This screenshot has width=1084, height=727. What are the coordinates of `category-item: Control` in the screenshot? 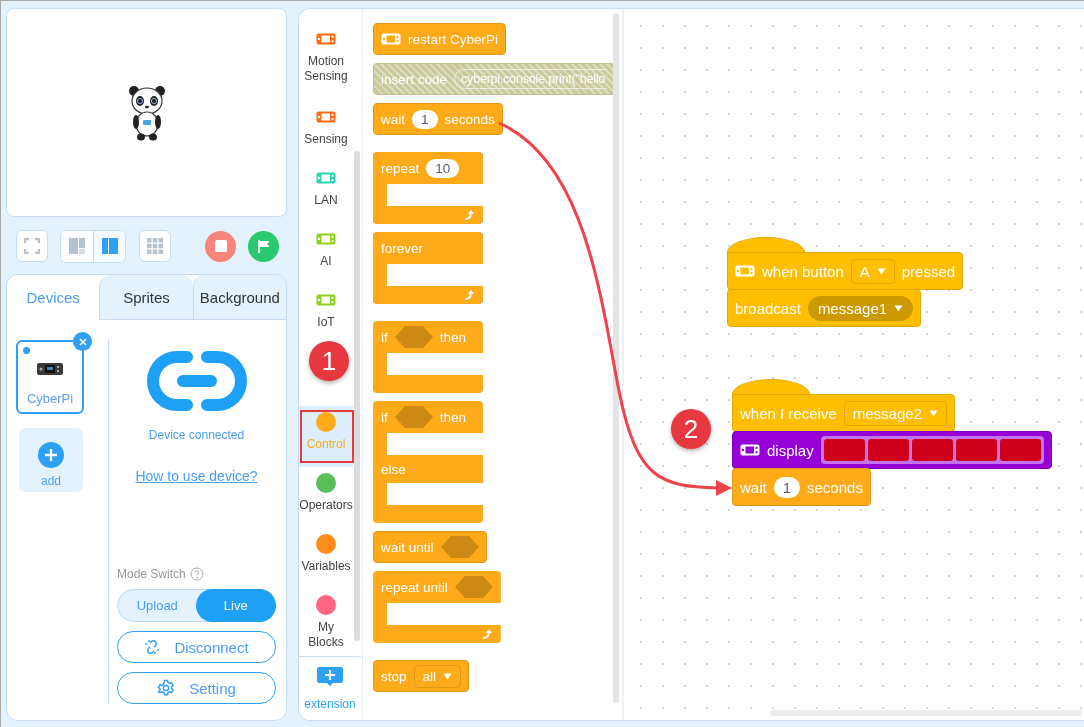 It's located at (326, 436).